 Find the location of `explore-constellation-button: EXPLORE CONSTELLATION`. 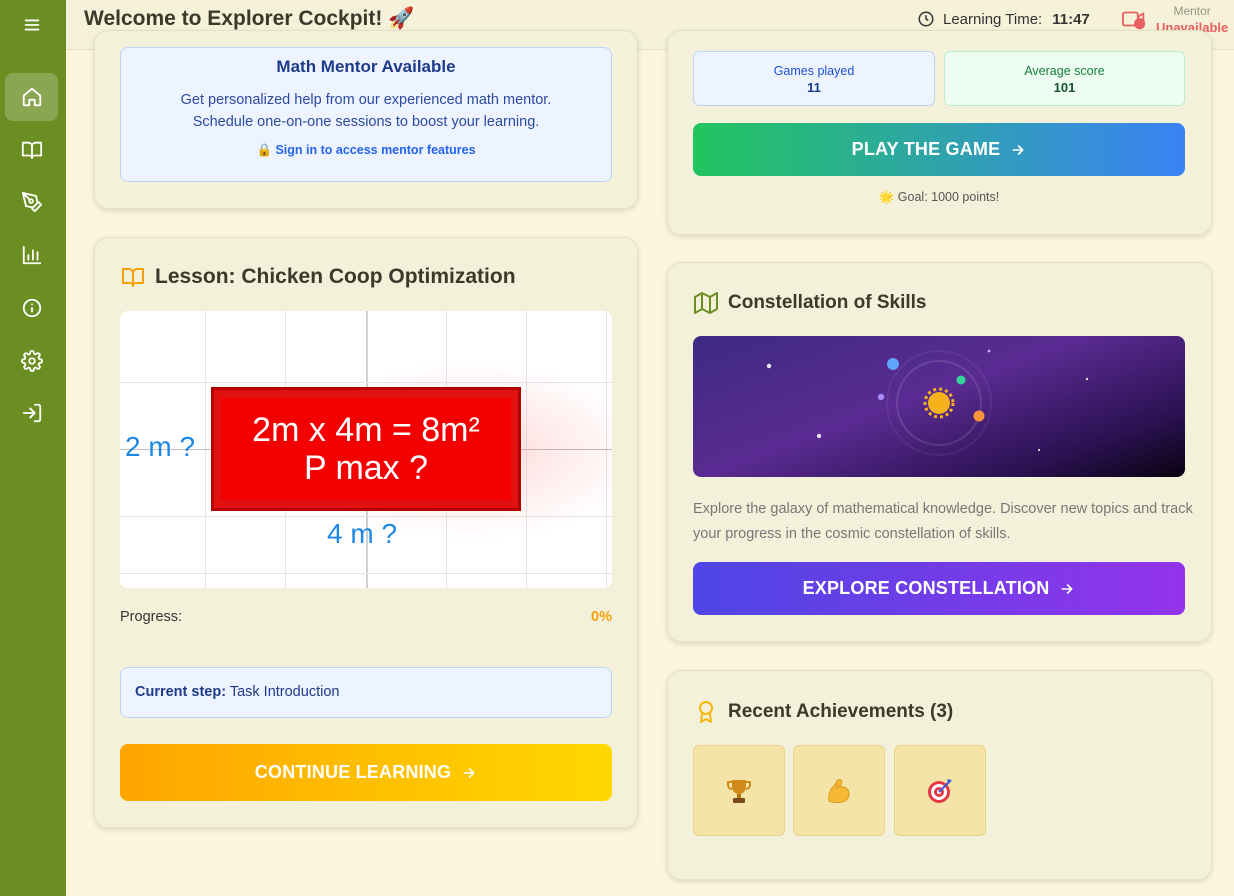

explore-constellation-button: EXPLORE CONSTELLATION is located at coordinates (939, 588).